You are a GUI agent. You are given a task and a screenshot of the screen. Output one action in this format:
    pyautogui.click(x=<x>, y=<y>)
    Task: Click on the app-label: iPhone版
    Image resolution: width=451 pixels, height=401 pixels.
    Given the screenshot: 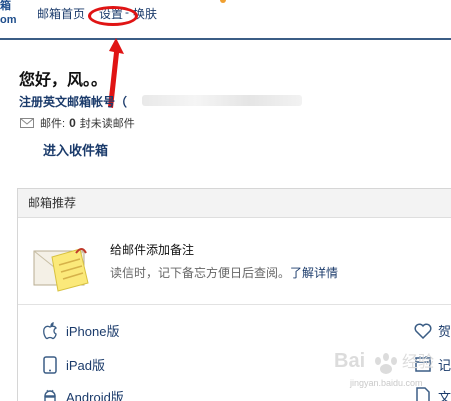 What is the action you would take?
    pyautogui.click(x=93, y=331)
    